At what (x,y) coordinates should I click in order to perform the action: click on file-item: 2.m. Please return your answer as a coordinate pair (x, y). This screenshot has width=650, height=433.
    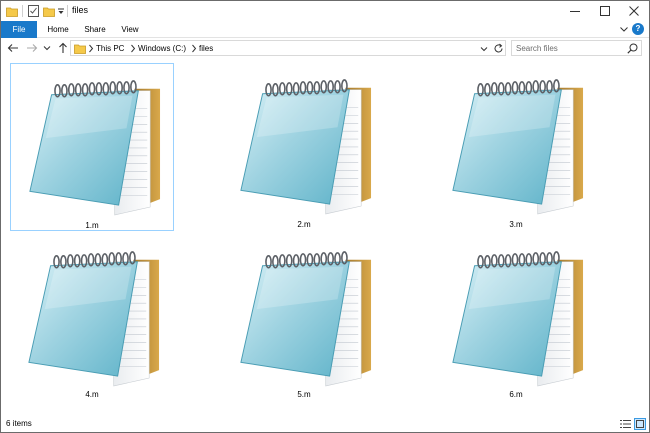
    Looking at the image, I should click on (304, 147).